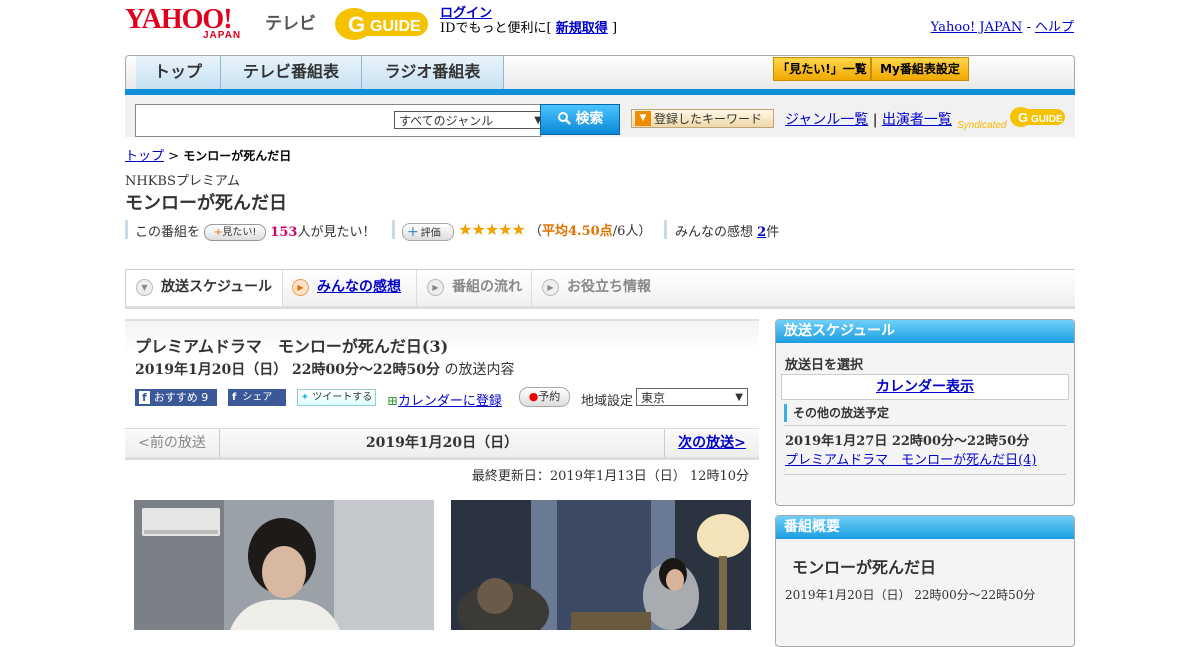 The image size is (1200, 647). I want to click on search-button-label: 検索, so click(589, 119).